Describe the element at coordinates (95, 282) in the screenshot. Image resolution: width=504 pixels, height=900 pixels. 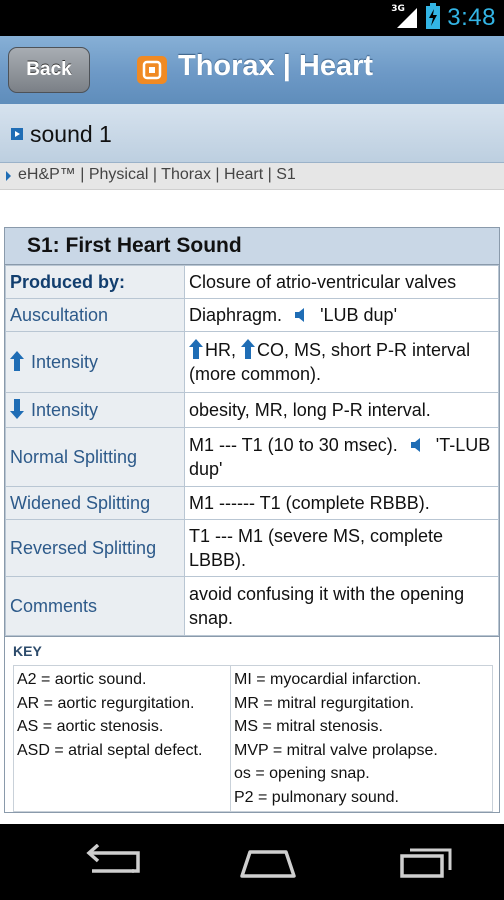
I see `row-label: Produced by:` at that location.